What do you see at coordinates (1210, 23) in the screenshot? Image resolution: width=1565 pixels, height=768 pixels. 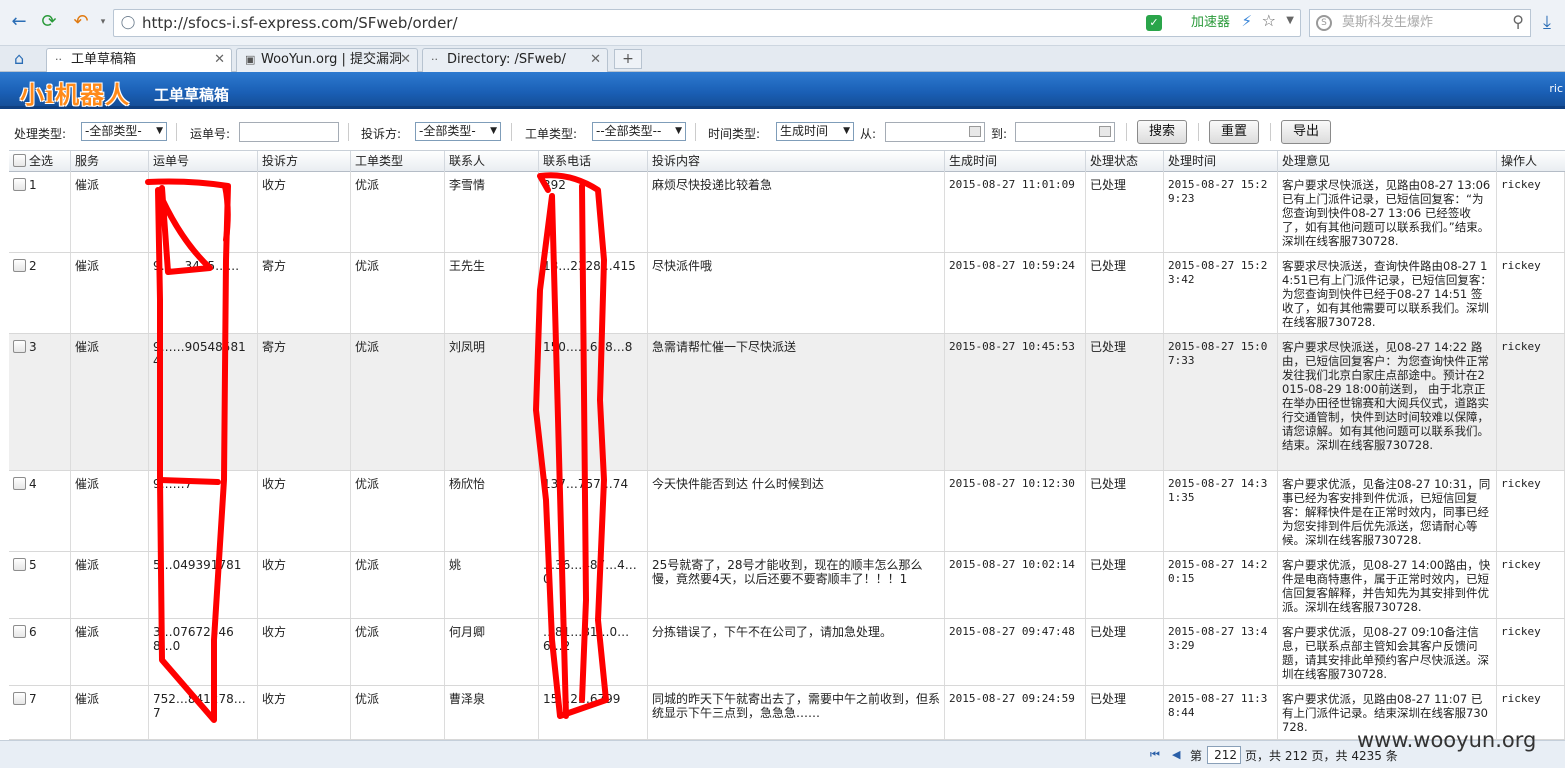 I see `accelerator-label: 加速器` at bounding box center [1210, 23].